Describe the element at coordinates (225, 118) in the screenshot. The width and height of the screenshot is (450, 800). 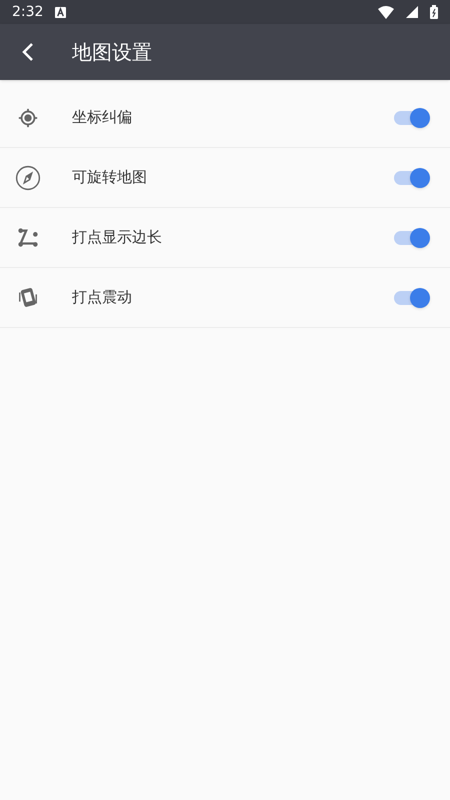
I see `setting-row: 坐标纠偏` at that location.